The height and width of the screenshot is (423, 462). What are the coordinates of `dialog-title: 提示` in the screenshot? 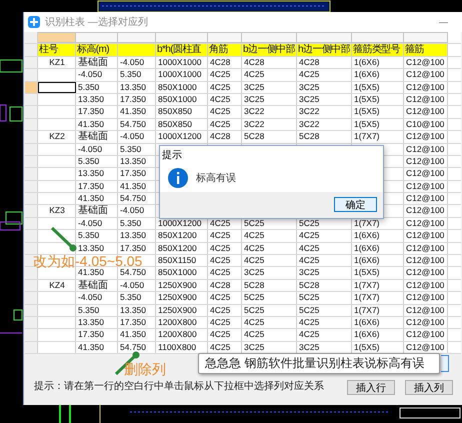 It's located at (172, 155).